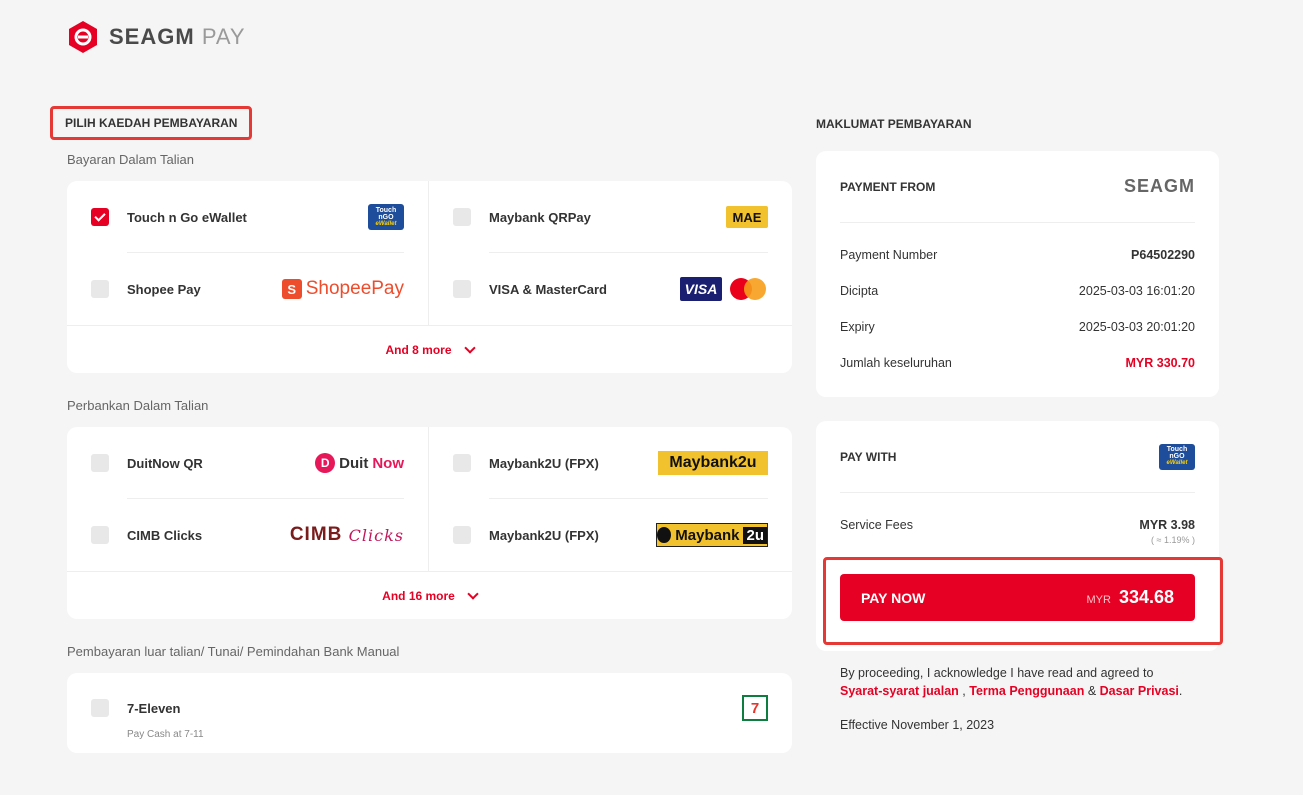 This screenshot has height=795, width=1303. I want to click on 7eleven-logo: 7, so click(755, 708).